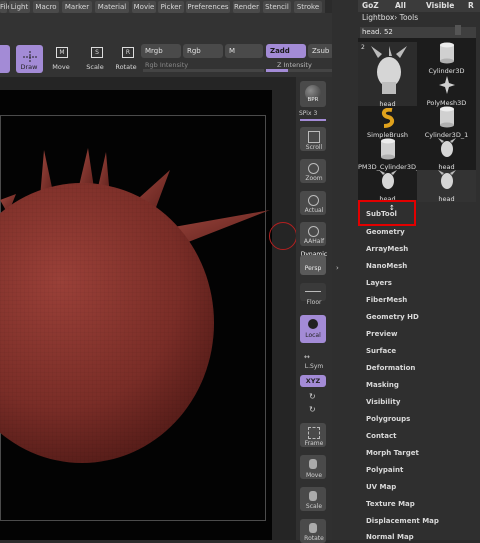 The image size is (480, 543). What do you see at coordinates (381, 351) in the screenshot?
I see `surface-menu: Surface` at bounding box center [381, 351].